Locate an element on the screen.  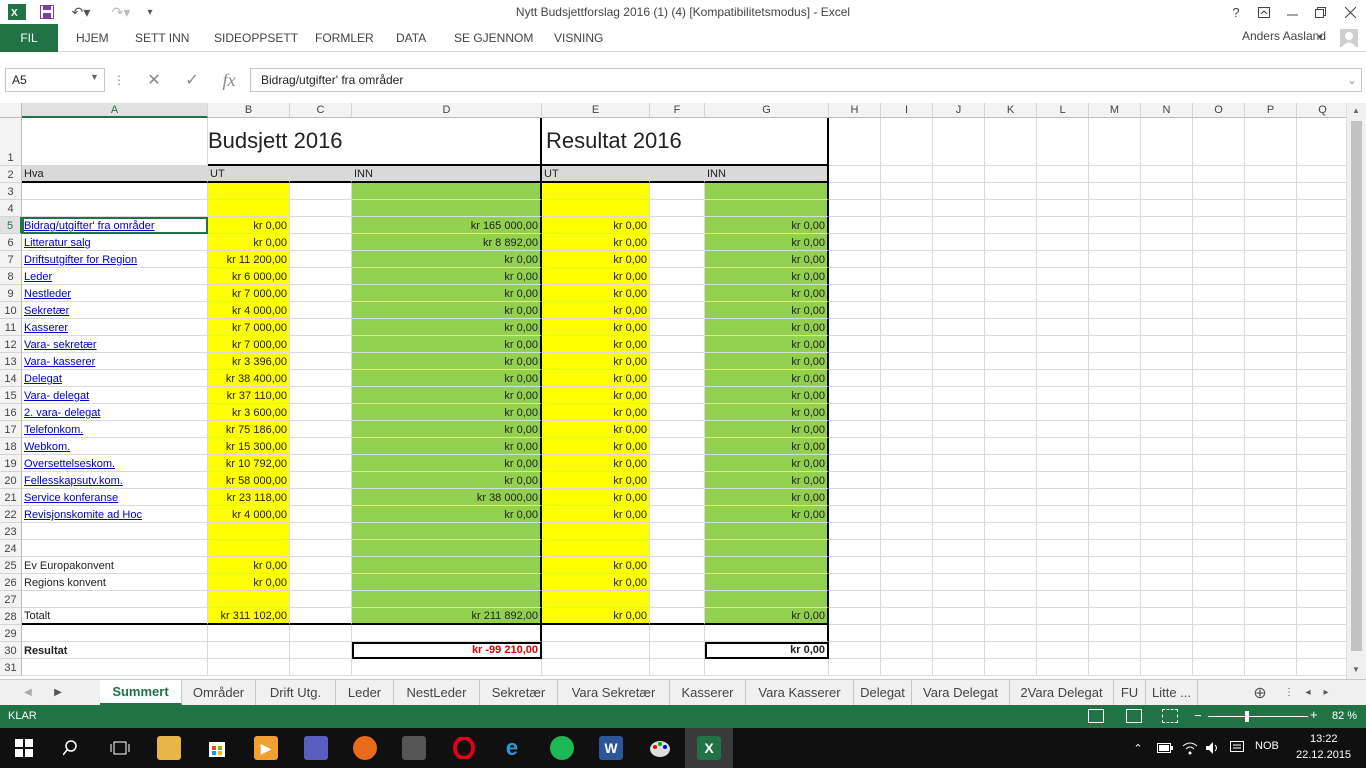
cell-m31 is located at coordinates (1115, 667).